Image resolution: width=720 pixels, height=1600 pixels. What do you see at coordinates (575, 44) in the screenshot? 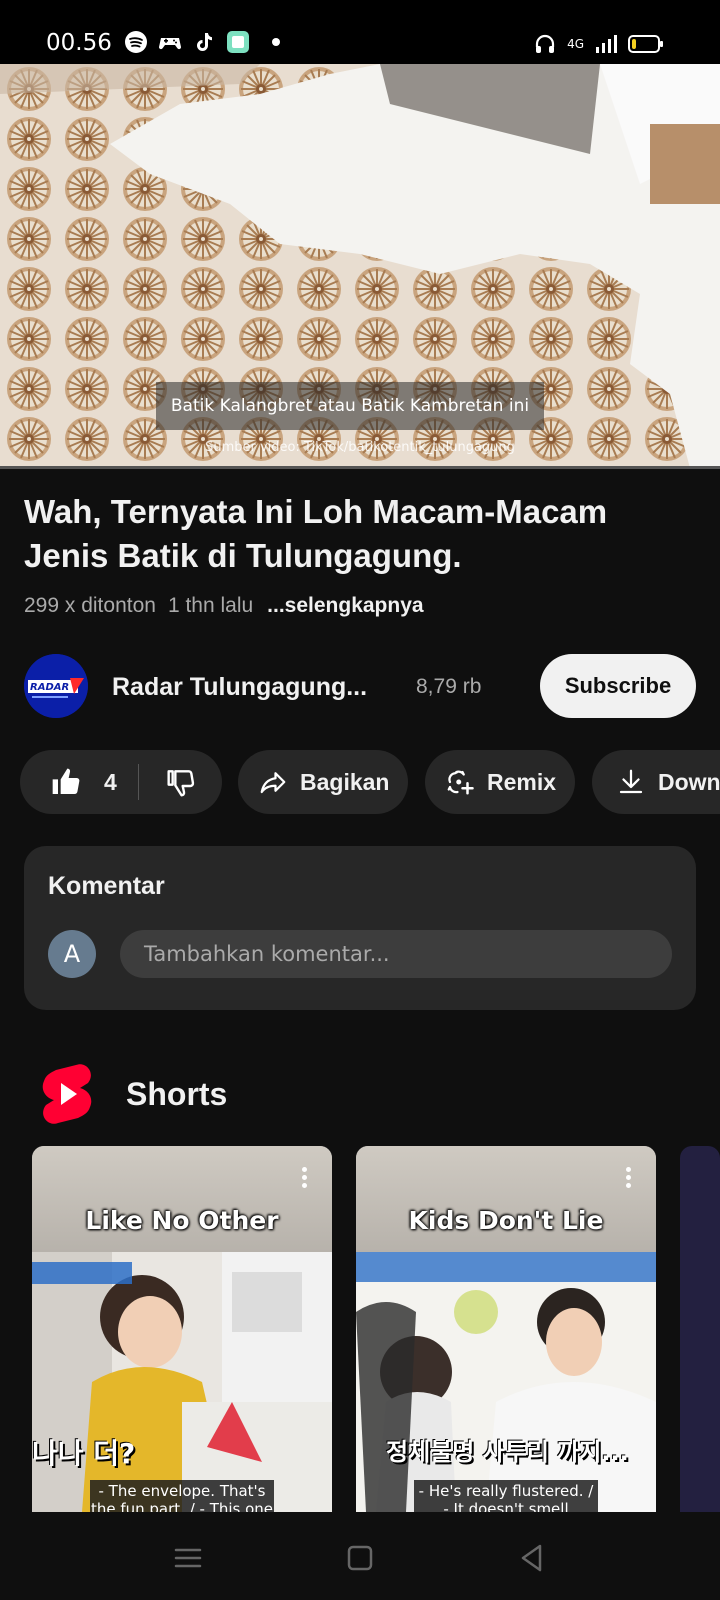
I see `network-type: 4G` at bounding box center [575, 44].